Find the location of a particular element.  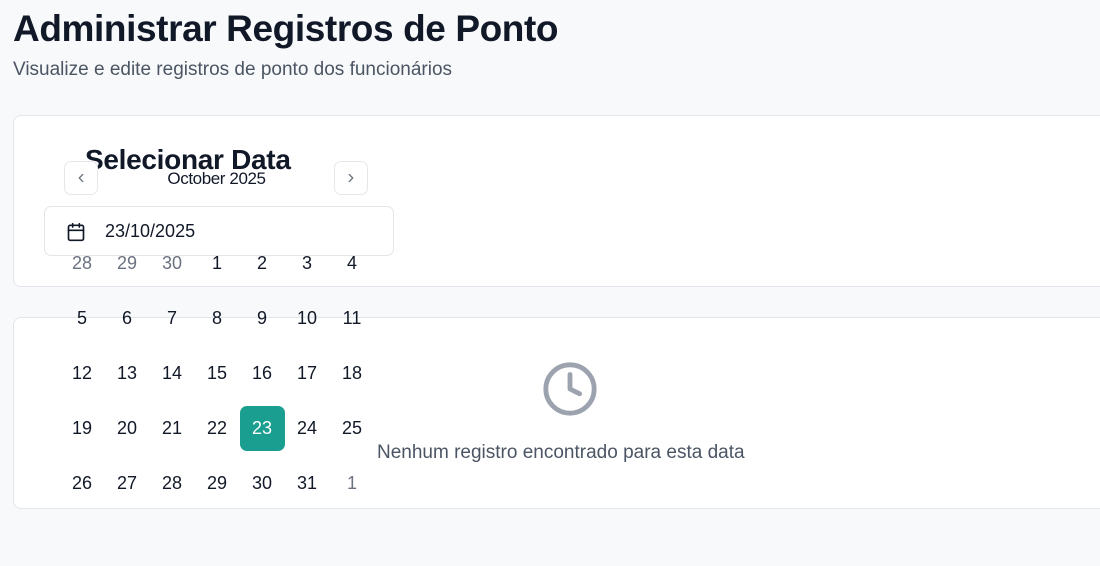

calendar-day: 4 is located at coordinates (352, 263).